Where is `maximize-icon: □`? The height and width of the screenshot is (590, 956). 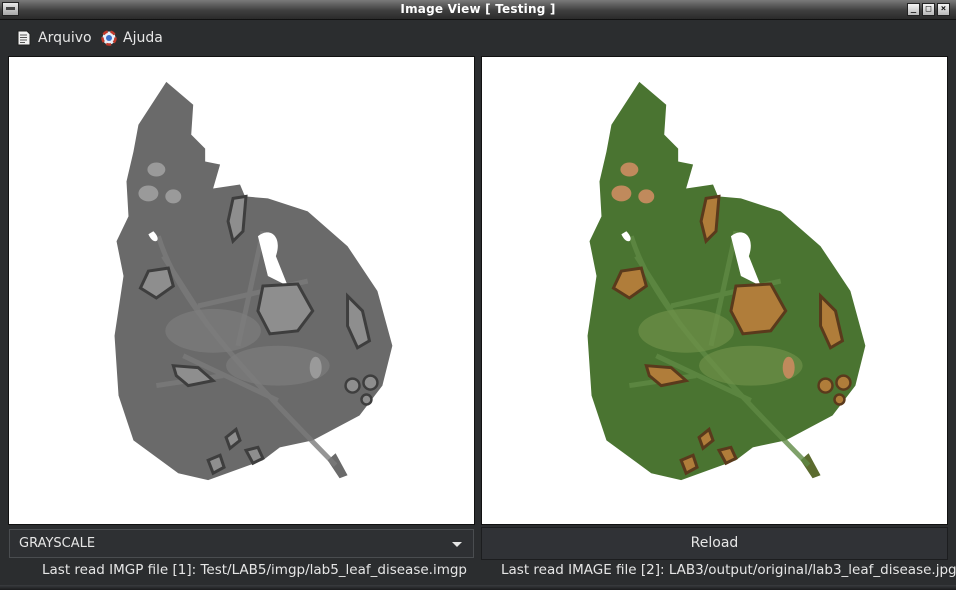 maximize-icon: □ is located at coordinates (928, 9).